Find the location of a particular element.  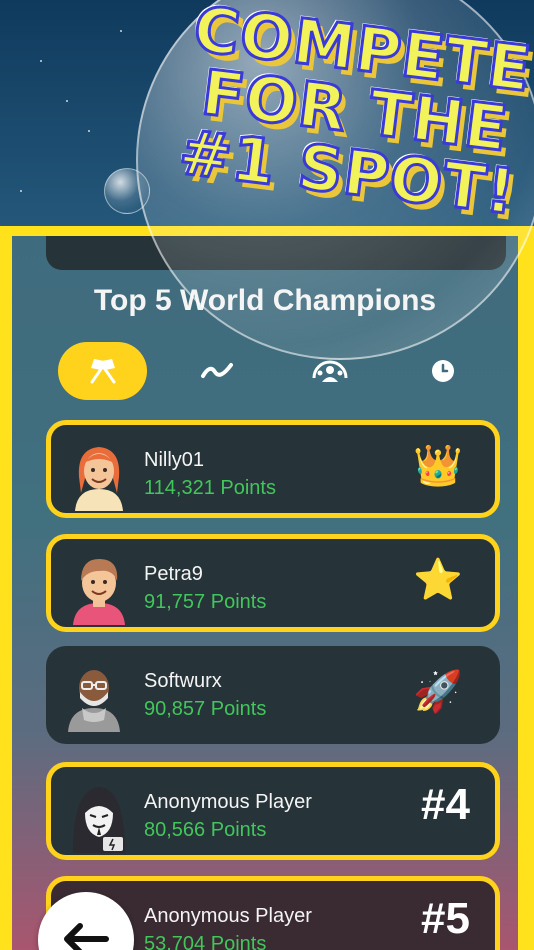

player-points: 91,757 Points is located at coordinates (205, 602).